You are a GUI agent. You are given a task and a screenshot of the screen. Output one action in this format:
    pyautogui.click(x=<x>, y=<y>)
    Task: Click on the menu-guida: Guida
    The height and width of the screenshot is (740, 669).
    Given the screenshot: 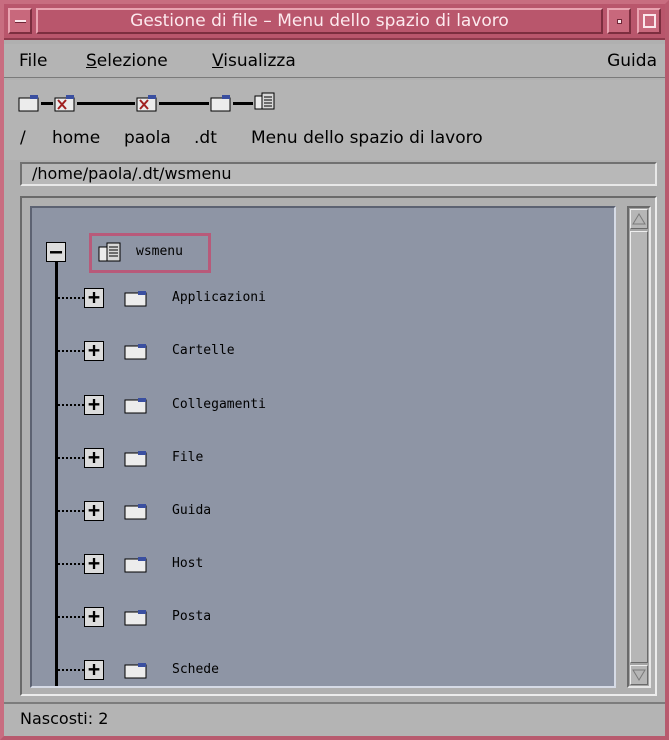 What is the action you would take?
    pyautogui.click(x=632, y=61)
    